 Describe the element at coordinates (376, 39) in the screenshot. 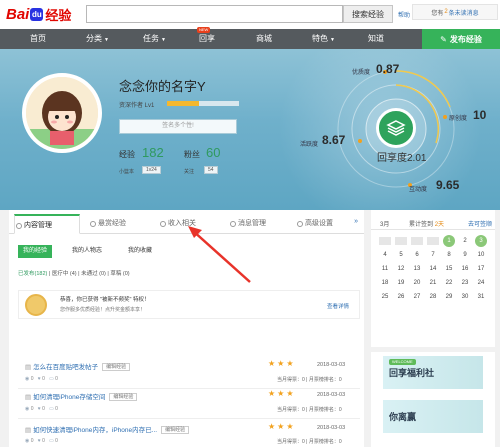

I see `nav-zhidao: 知道` at that location.